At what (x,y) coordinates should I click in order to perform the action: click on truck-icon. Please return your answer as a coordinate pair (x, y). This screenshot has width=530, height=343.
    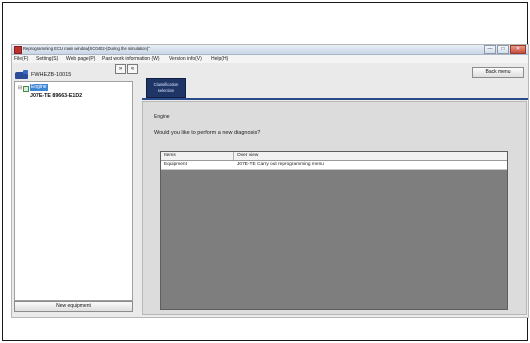
    Looking at the image, I should click on (21, 74).